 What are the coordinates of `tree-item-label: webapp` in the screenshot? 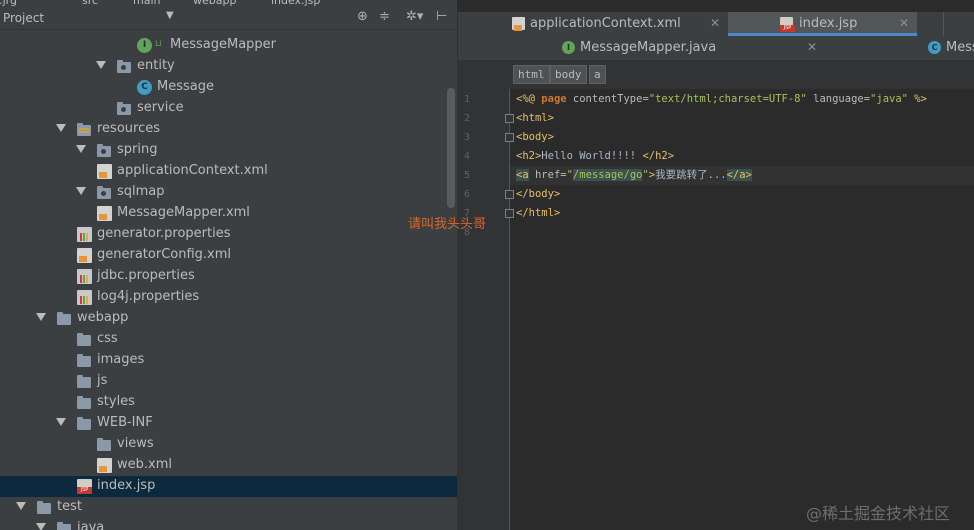 It's located at (103, 317).